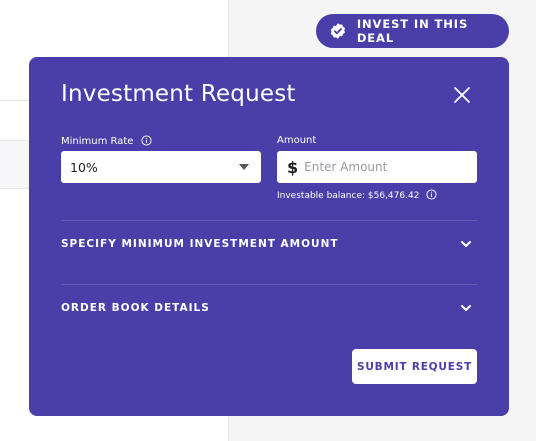  I want to click on invest-in-deal-button: INVEST IN THIS DEAL, so click(412, 31).